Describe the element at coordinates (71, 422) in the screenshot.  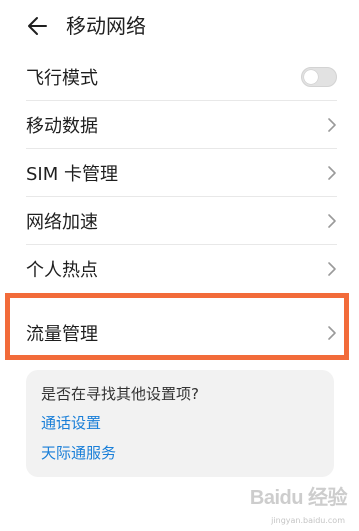
I see `call-settings-link: 通话设置` at that location.